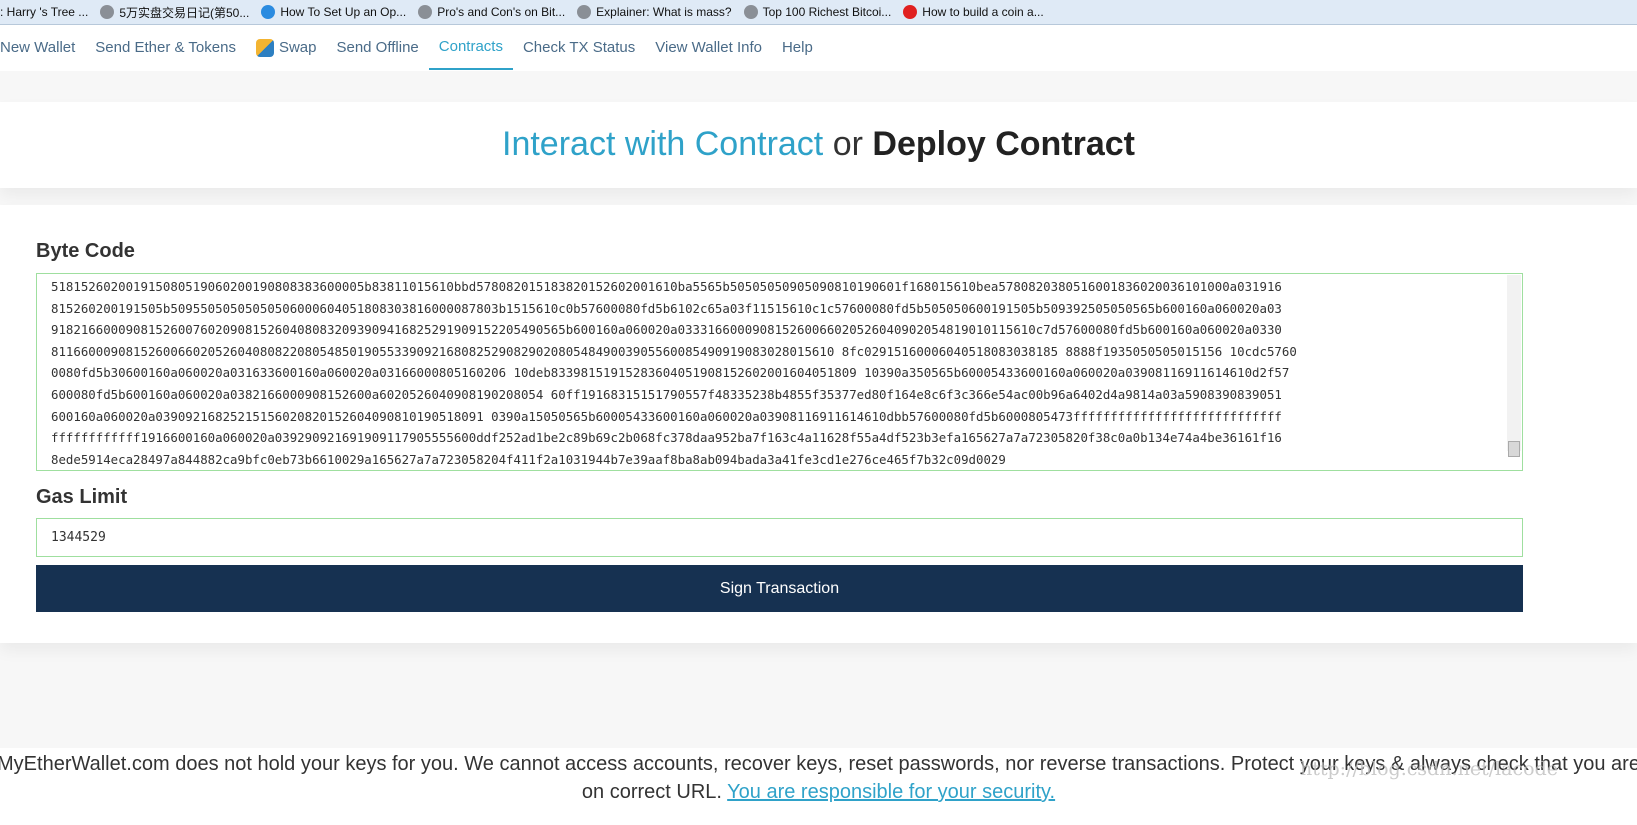  Describe the element at coordinates (470, 47) in the screenshot. I see `nav-contracts: Contracts` at that location.